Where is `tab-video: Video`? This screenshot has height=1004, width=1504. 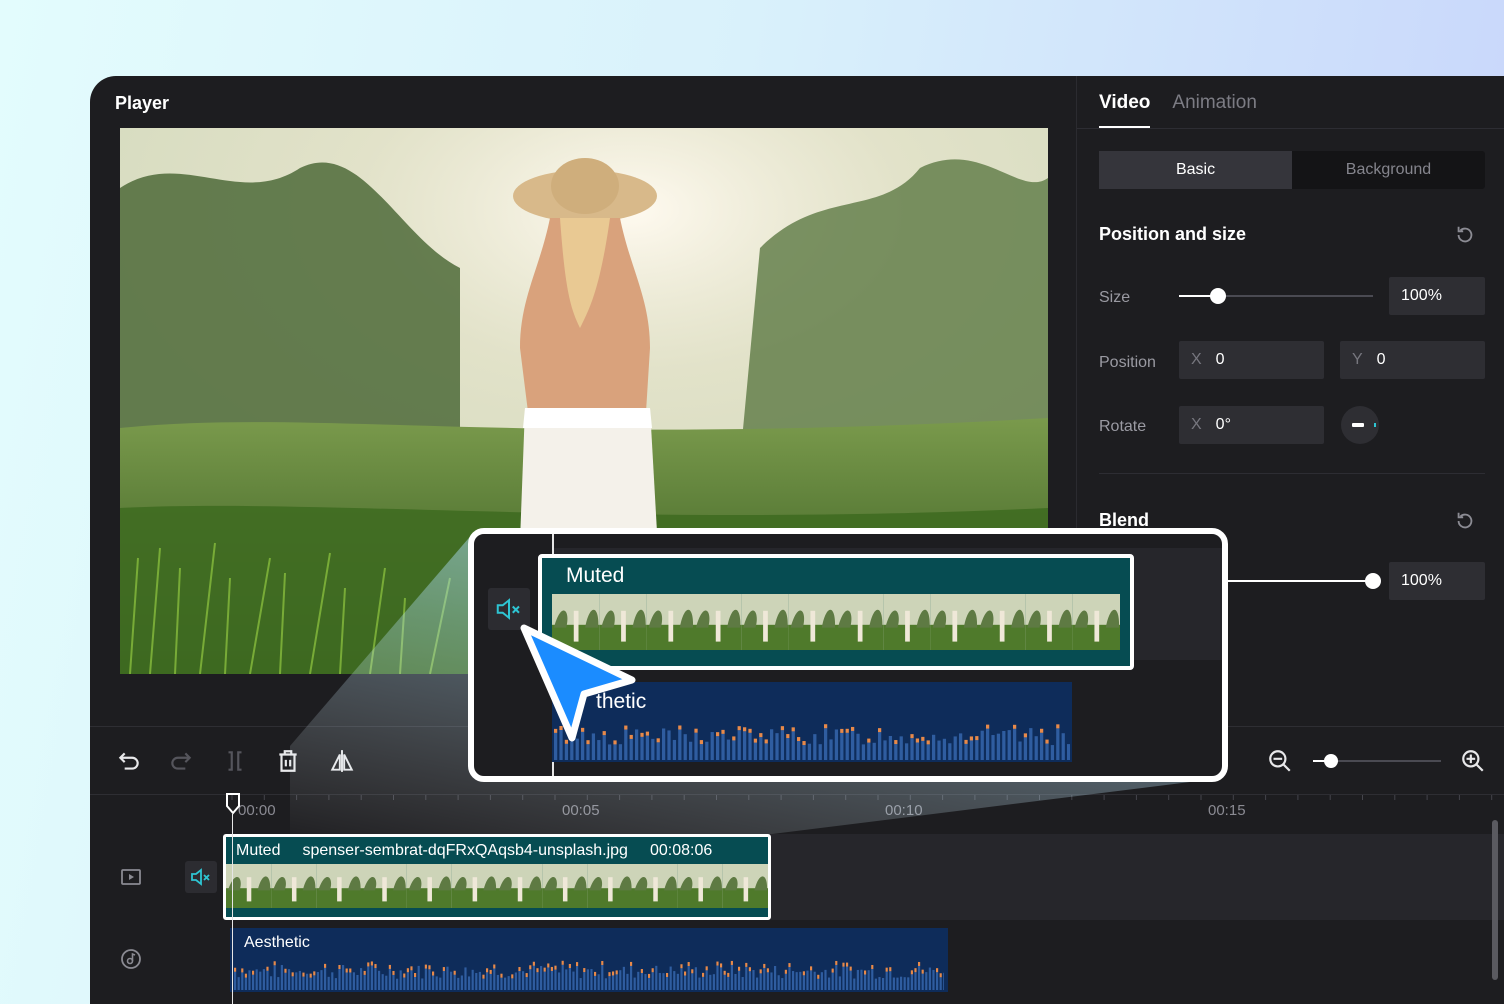
tab-video: Video is located at coordinates (1125, 110).